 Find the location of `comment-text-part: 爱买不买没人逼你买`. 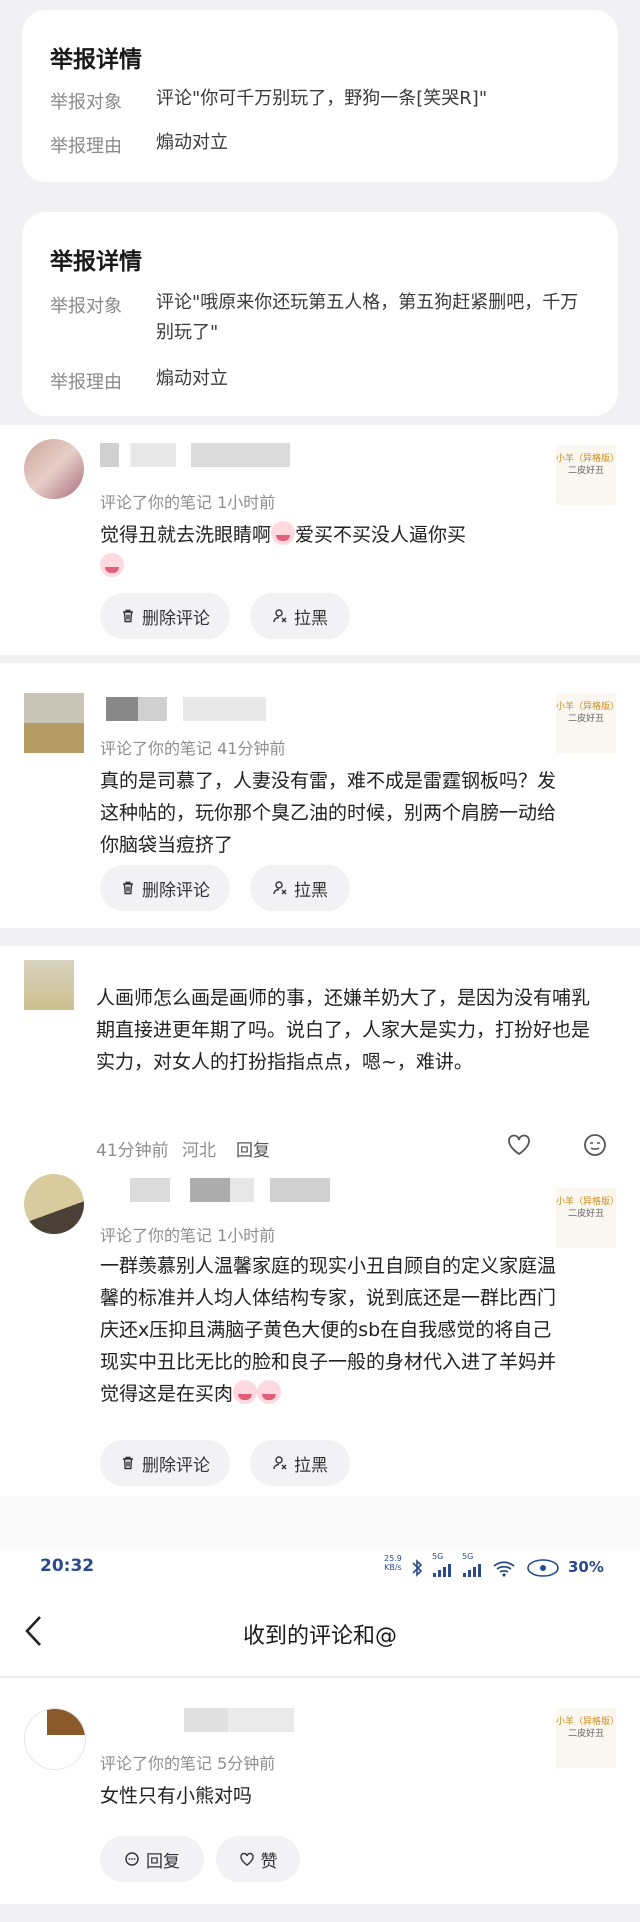

comment-text-part: 爱买不买没人逼你买 is located at coordinates (381, 535).